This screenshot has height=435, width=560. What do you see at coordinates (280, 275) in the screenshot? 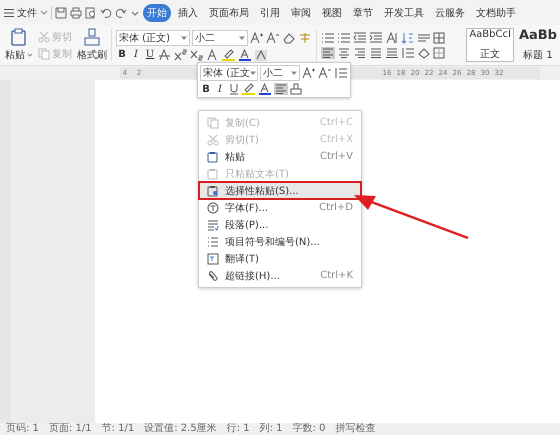
I see `menu-item: 超链接(H)... Ctrl+K` at bounding box center [280, 275].